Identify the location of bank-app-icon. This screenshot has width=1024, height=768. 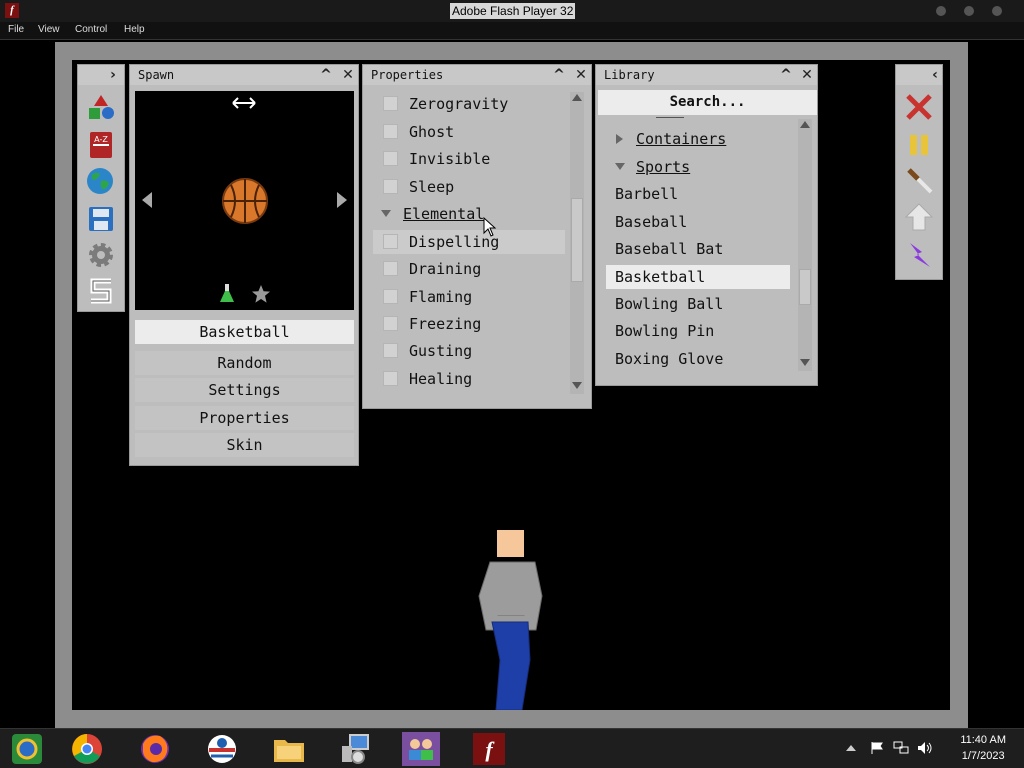
(222, 749).